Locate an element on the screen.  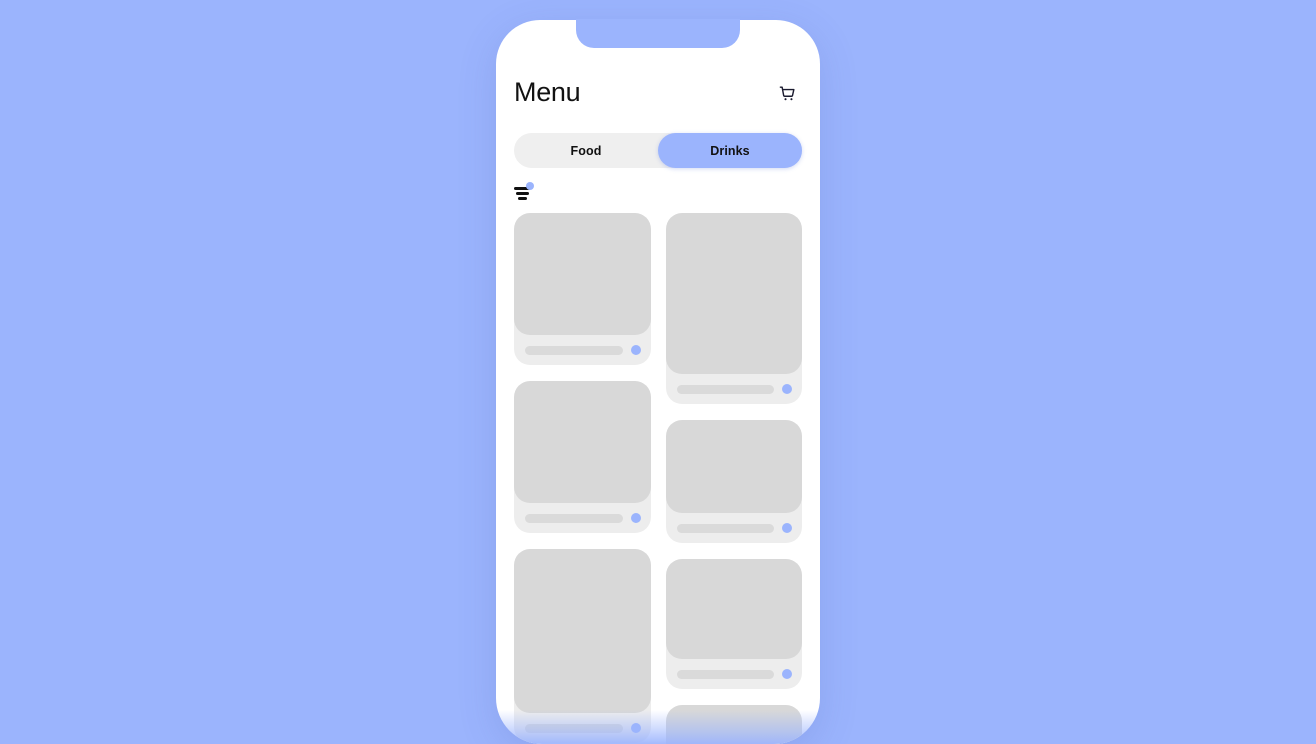
tab-food-label: Food is located at coordinates (586, 150).